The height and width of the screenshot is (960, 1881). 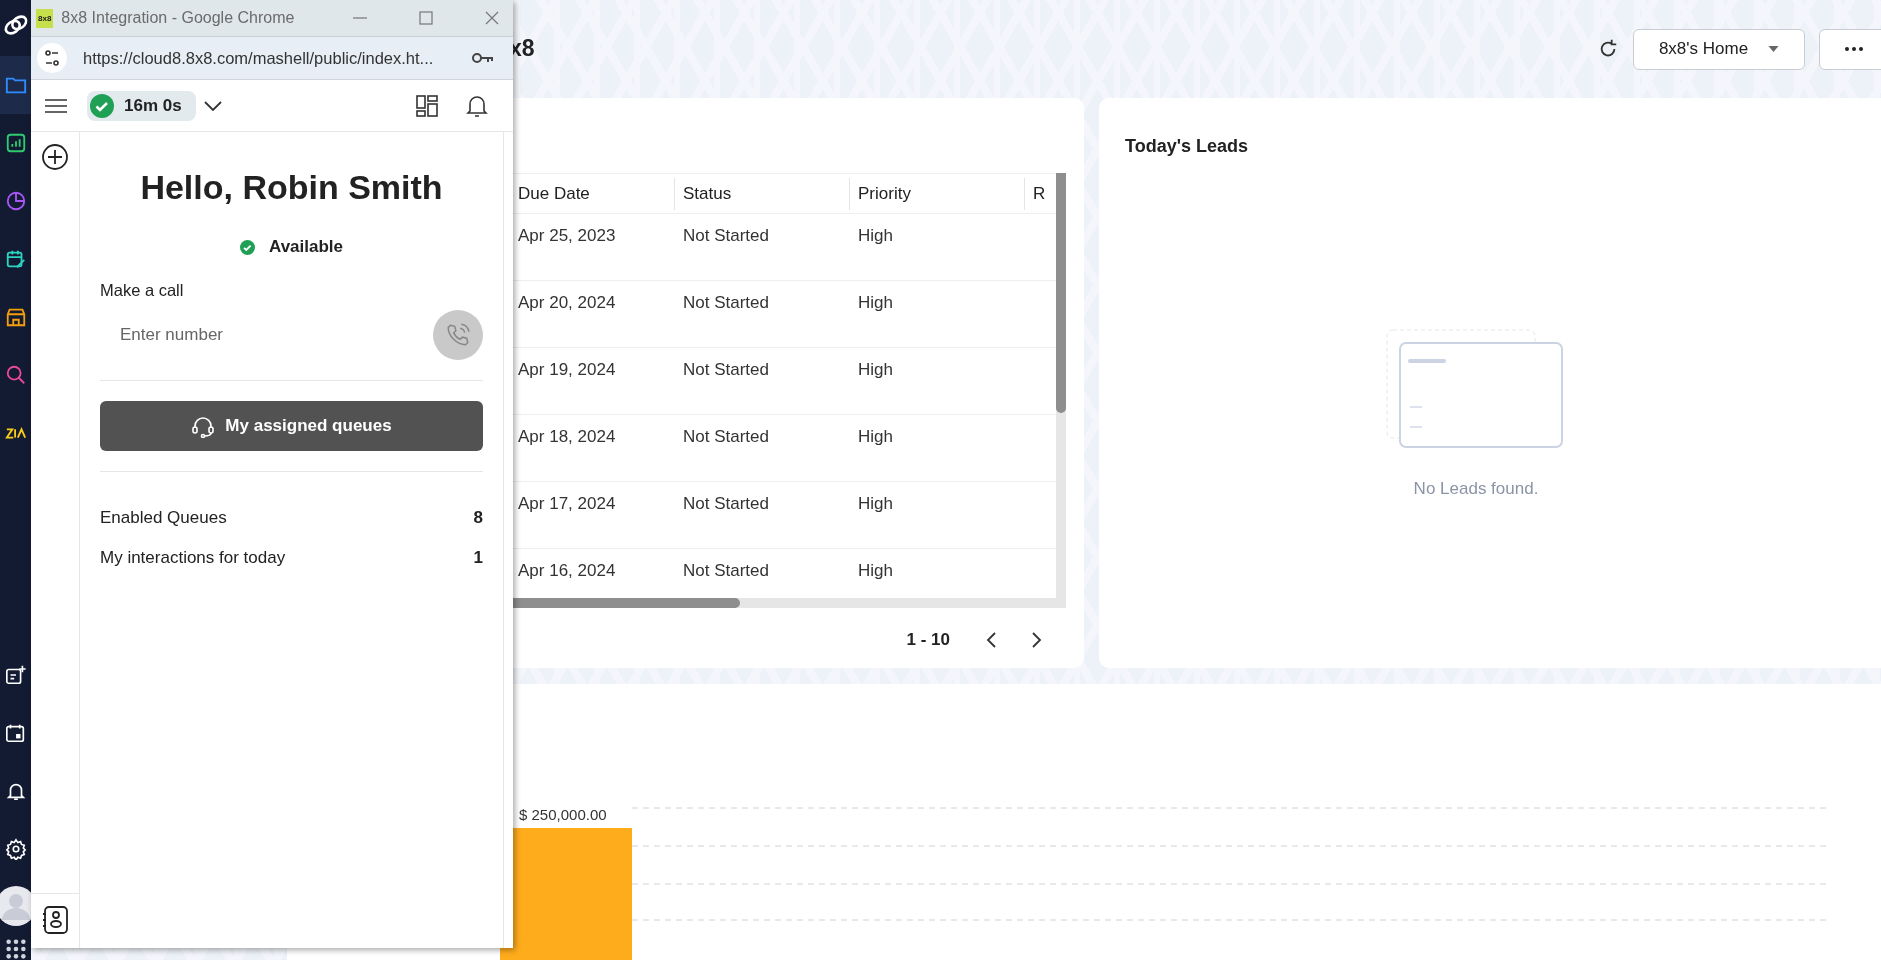 I want to click on menu-icon, so click(x=56, y=105).